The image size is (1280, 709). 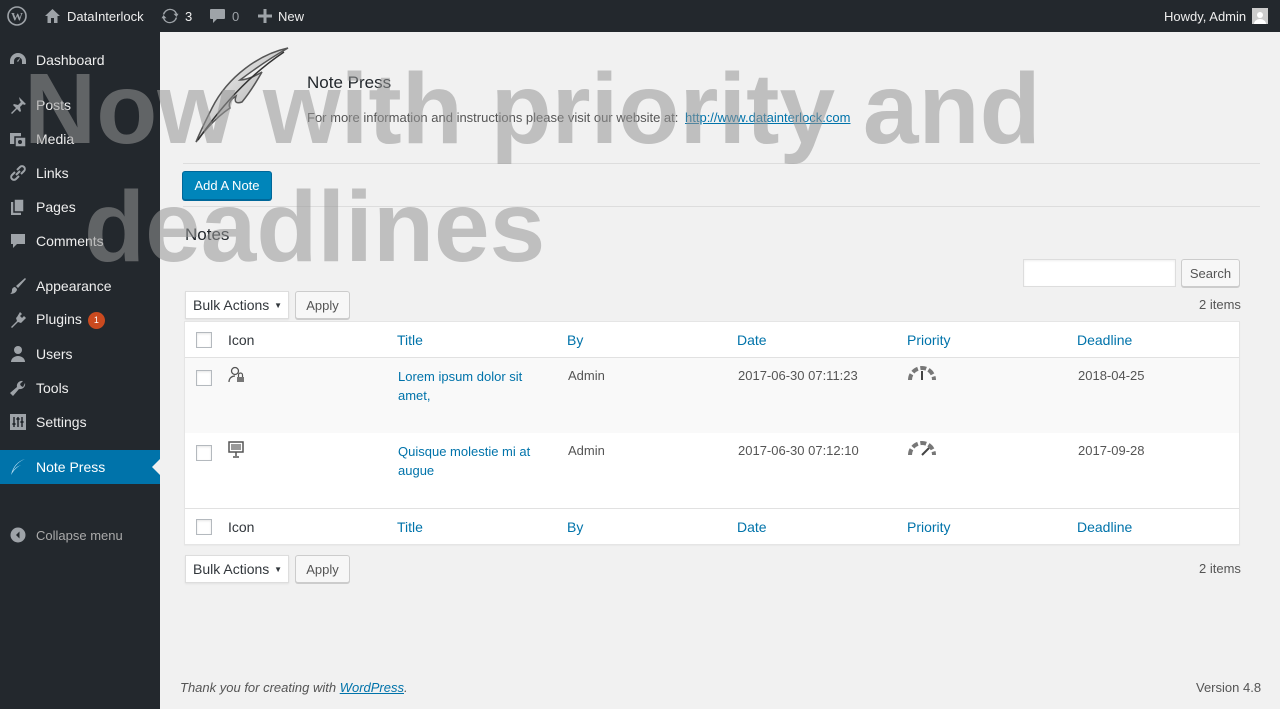 I want to click on home-icon, so click(x=52, y=16).